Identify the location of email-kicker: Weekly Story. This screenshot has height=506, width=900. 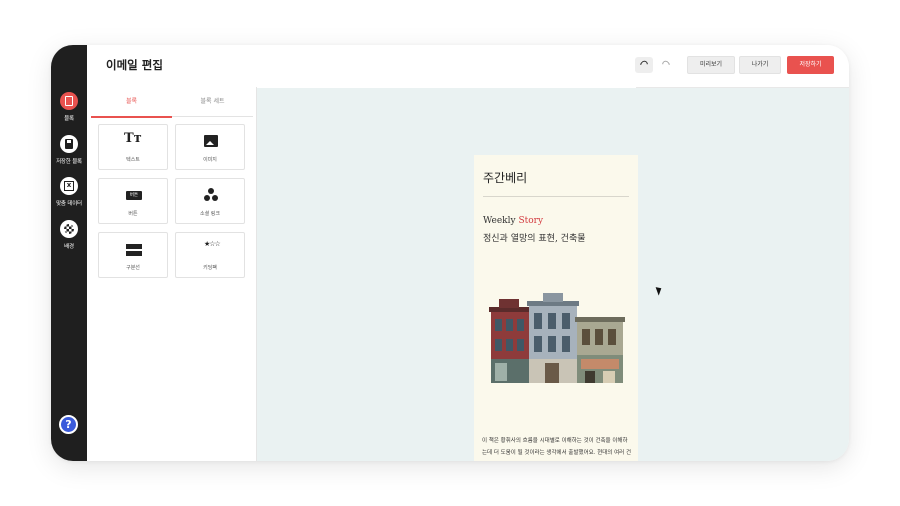
(513, 221).